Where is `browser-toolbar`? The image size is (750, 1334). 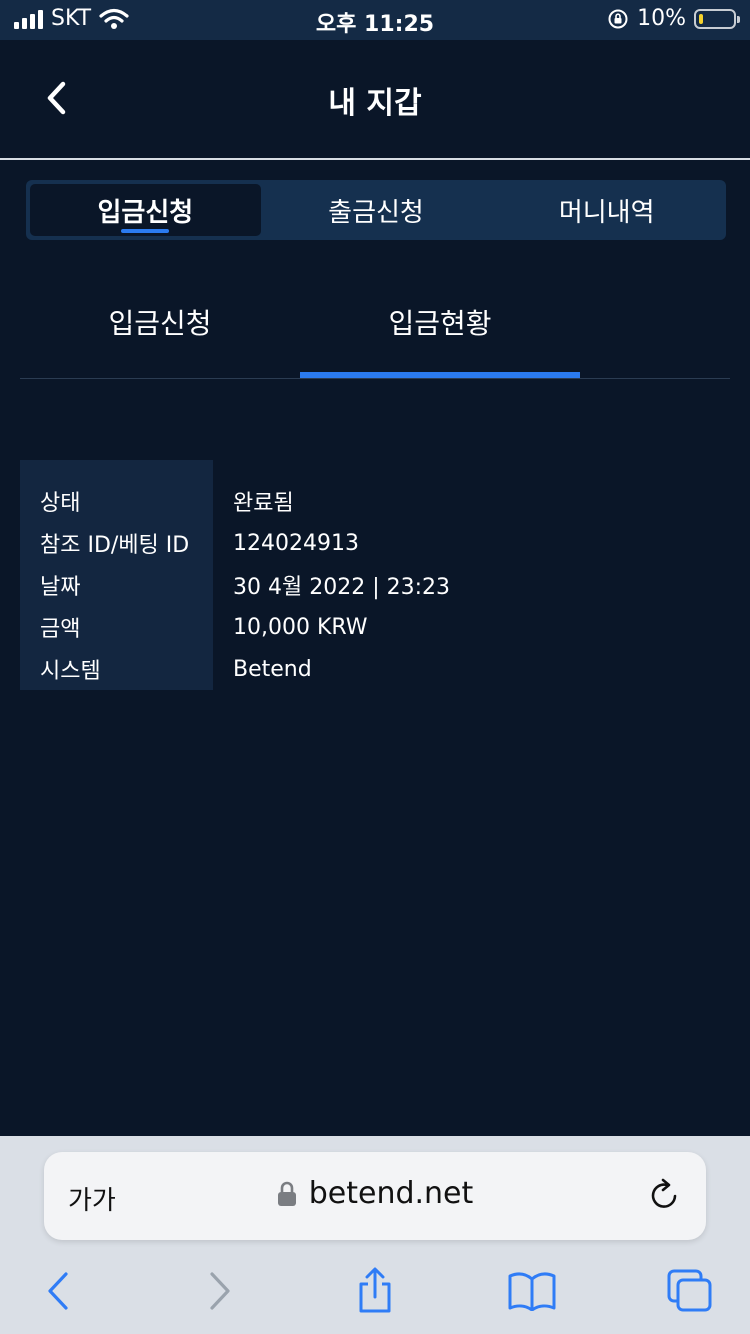
browser-toolbar is located at coordinates (375, 1291).